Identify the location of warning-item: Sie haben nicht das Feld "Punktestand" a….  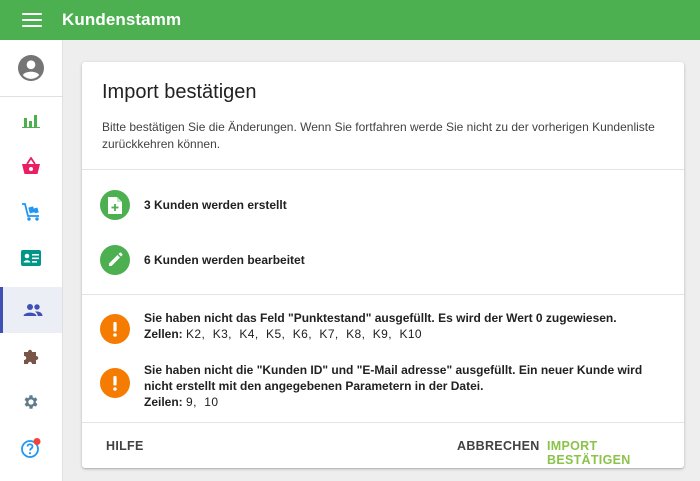
(358, 327).